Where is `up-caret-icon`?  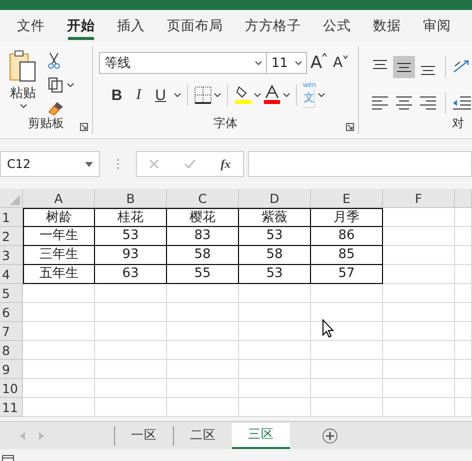 up-caret-icon is located at coordinates (324, 55).